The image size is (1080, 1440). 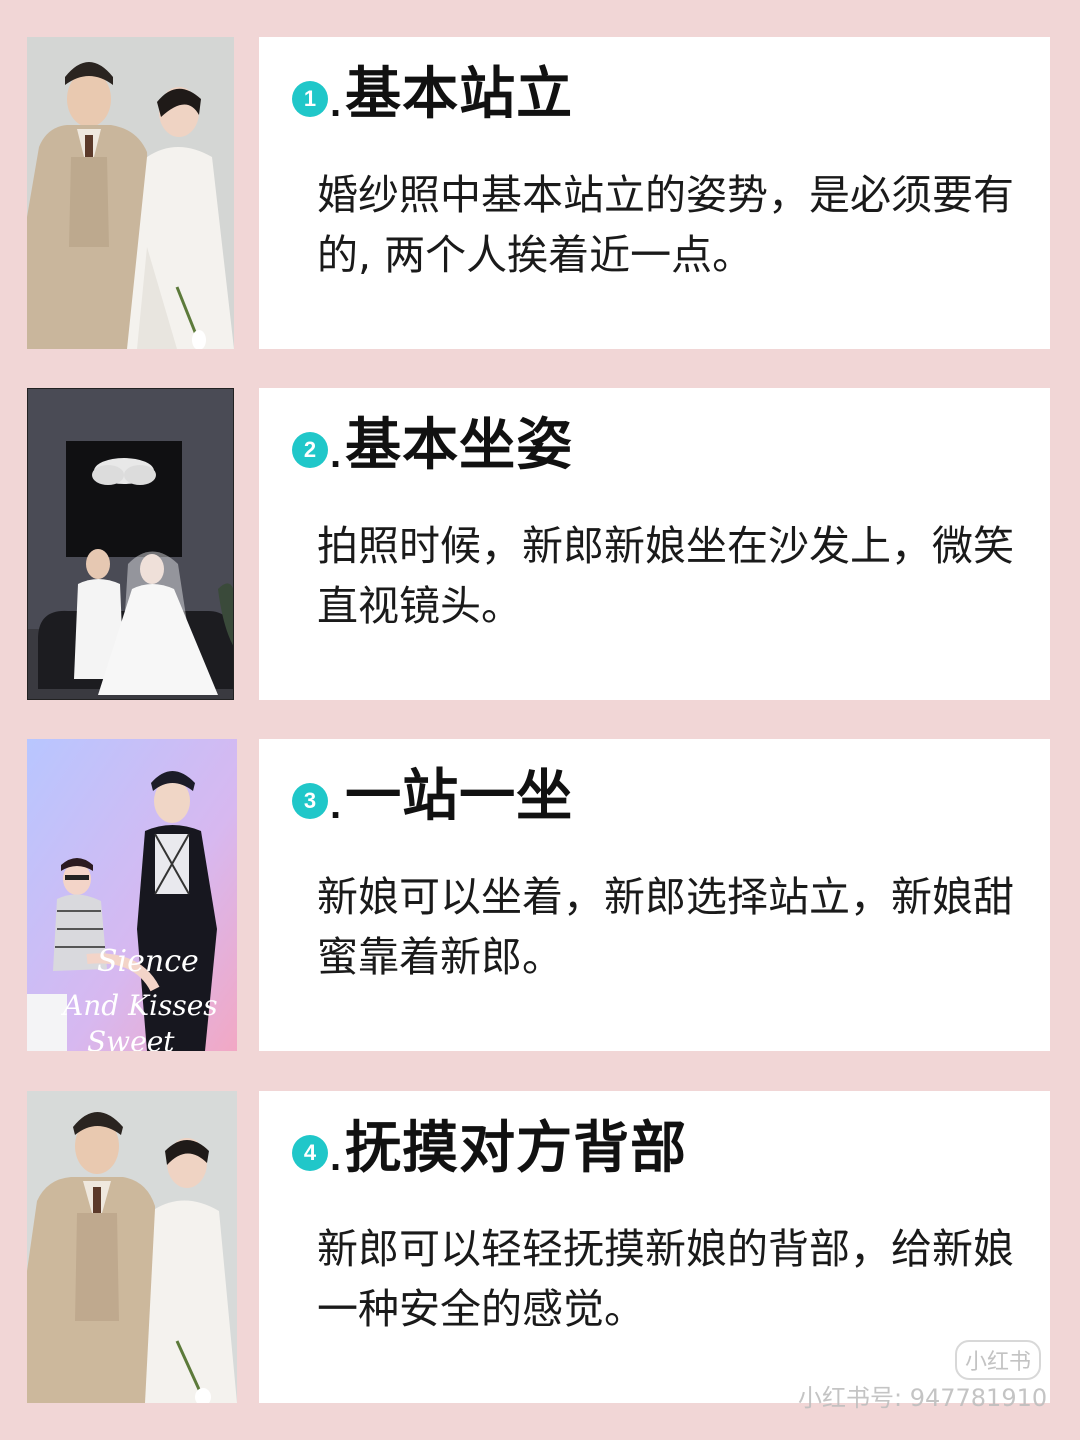 What do you see at coordinates (665, 1279) in the screenshot?
I see `pose-description: 新郎可以轻轻抚摸新娘的背部，给新娘一种安全的感觉。` at bounding box center [665, 1279].